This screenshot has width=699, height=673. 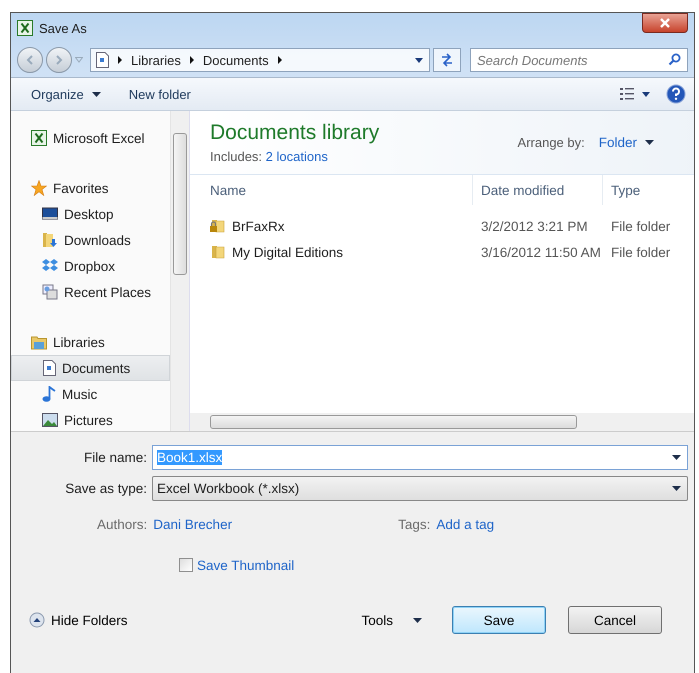 I want to click on authors-link: Dani Brecher, so click(x=192, y=524).